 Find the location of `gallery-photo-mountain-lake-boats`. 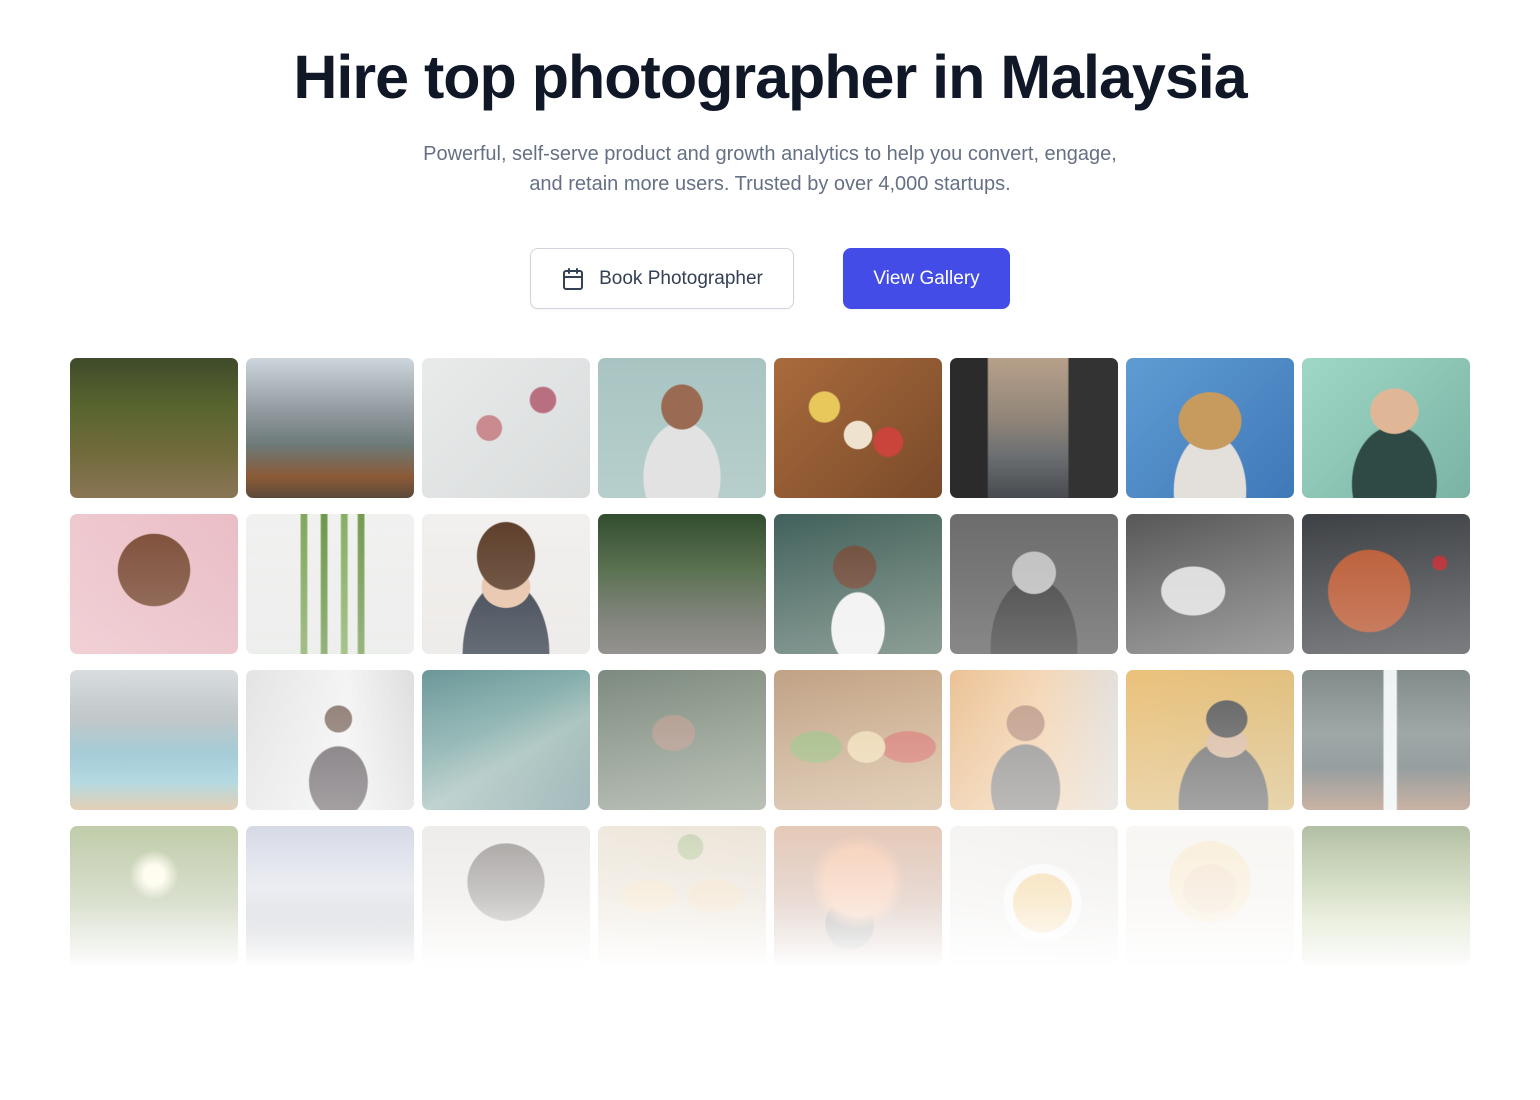

gallery-photo-mountain-lake-boats is located at coordinates (330, 428).